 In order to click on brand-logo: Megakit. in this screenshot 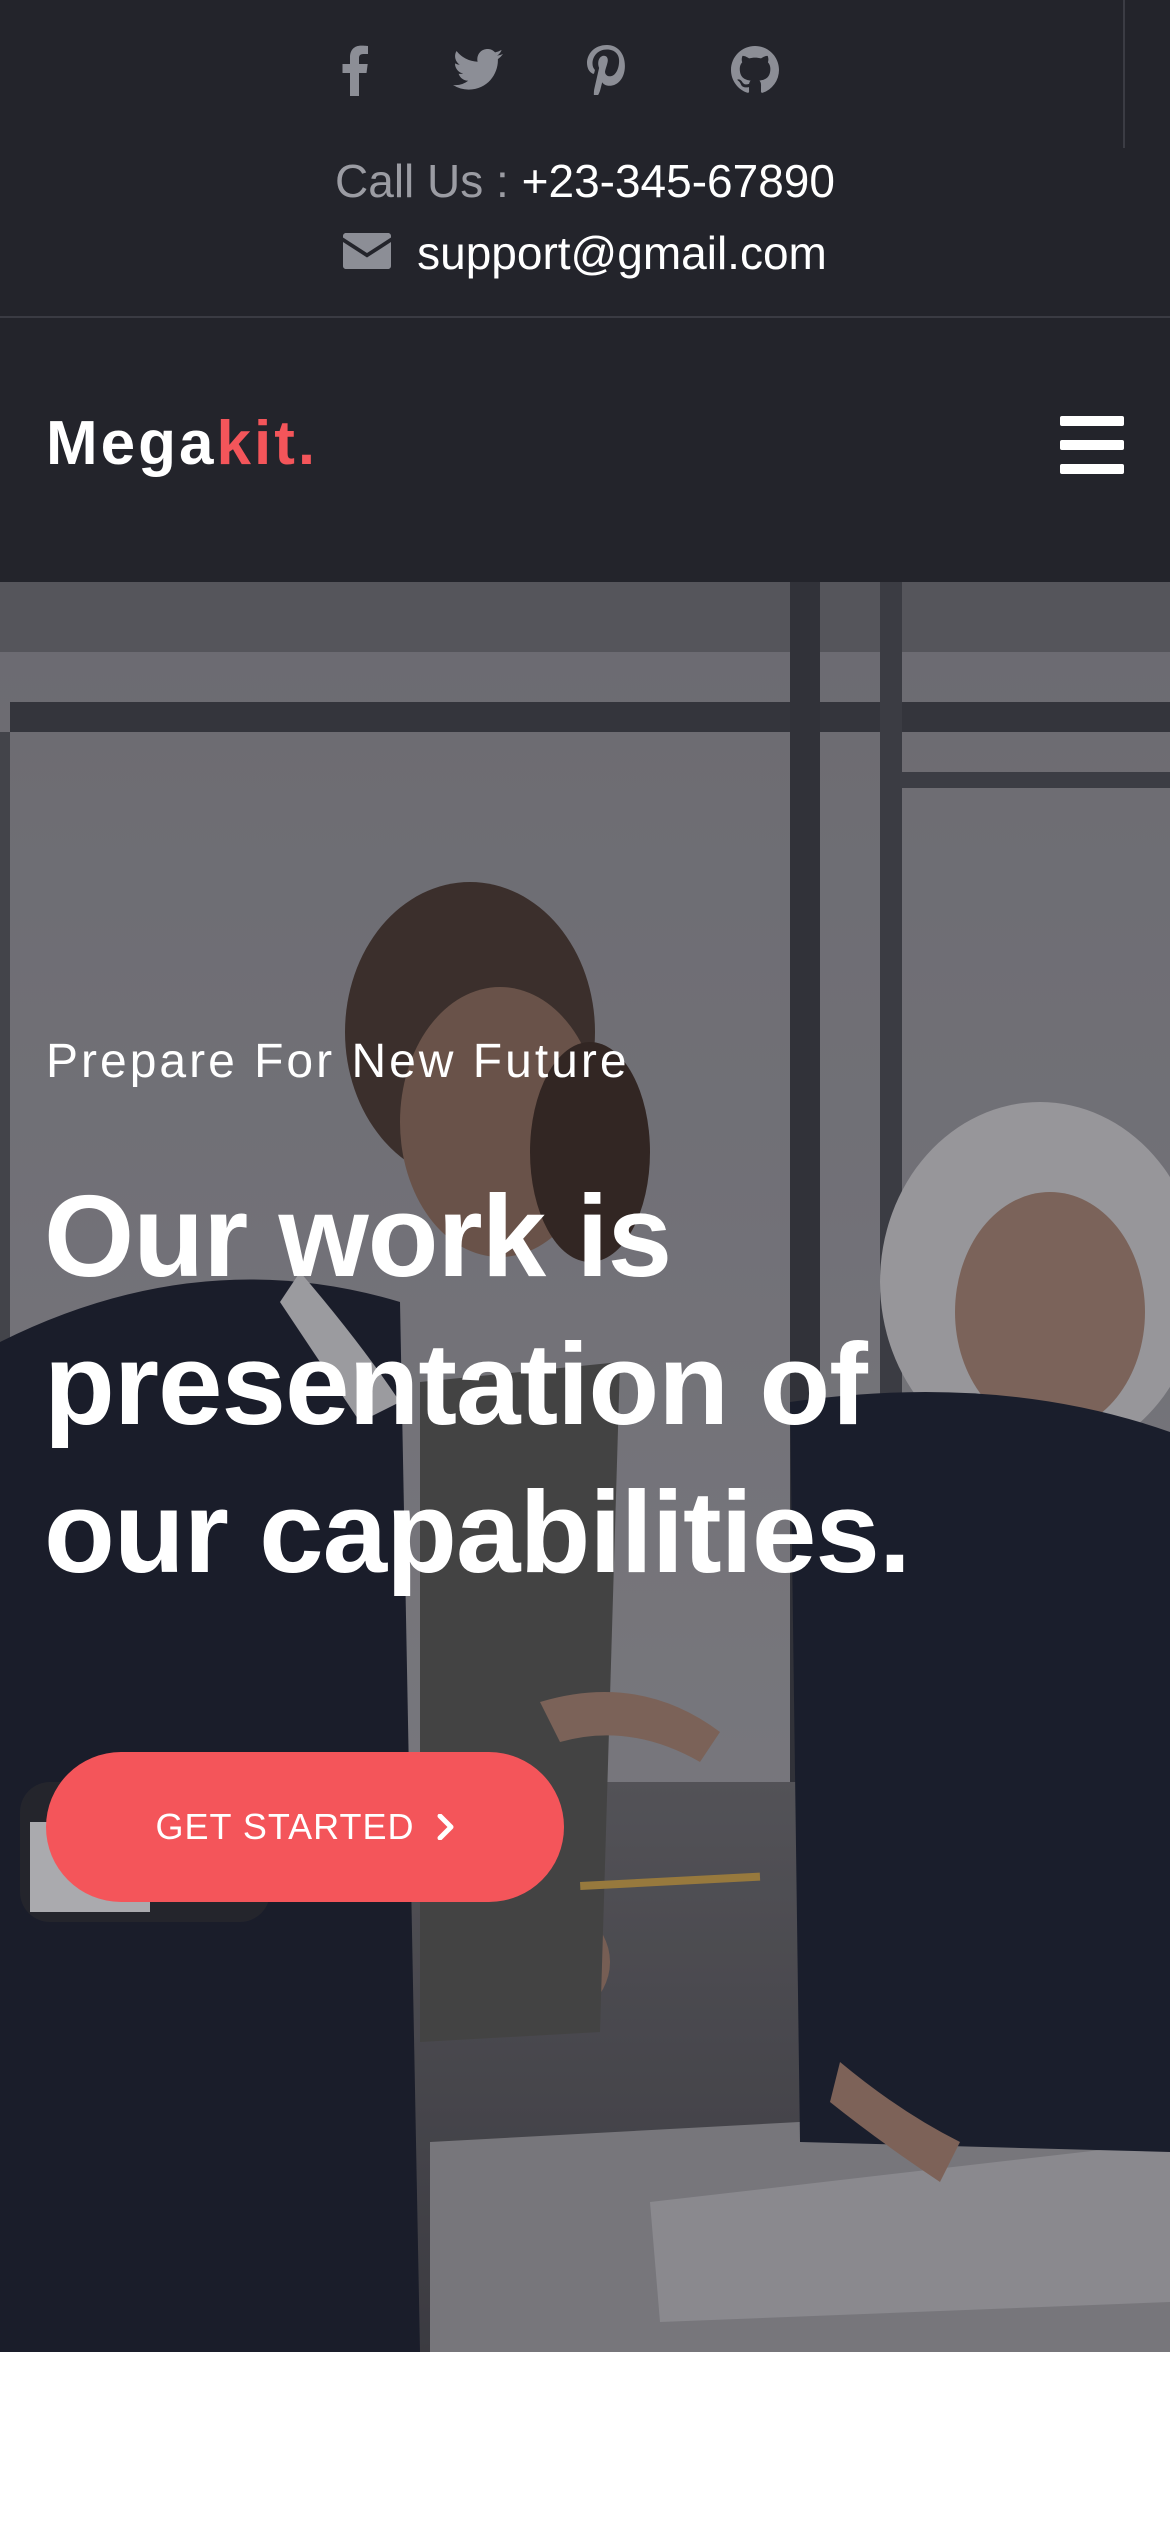, I will do `click(182, 444)`.